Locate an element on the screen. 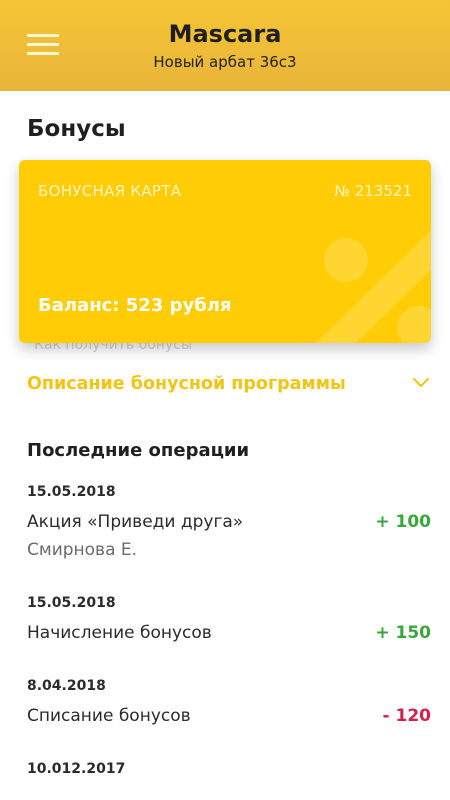 The width and height of the screenshot is (450, 800). operation-item: 8.04.2018 Списание бонусов - 120 is located at coordinates (229, 705).